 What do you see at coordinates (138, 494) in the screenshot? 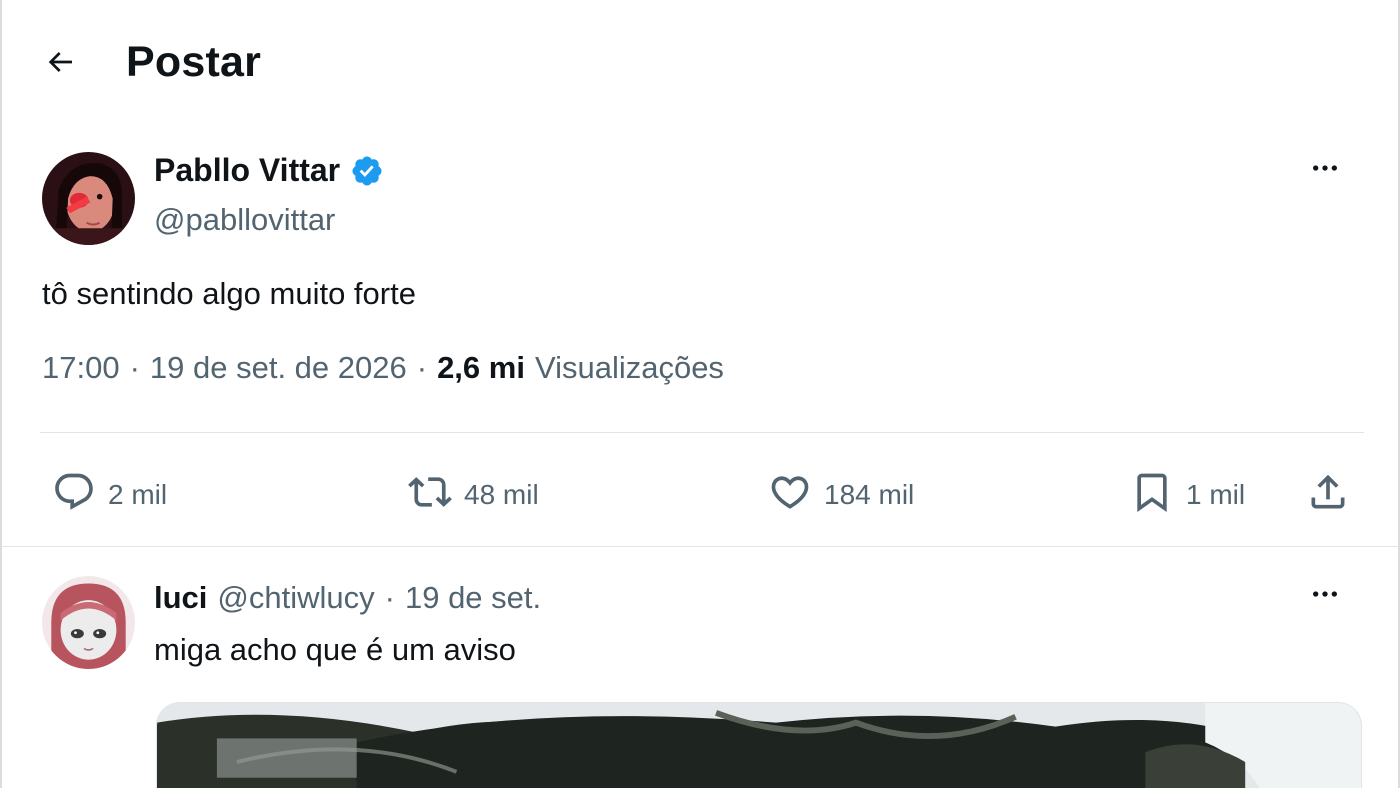
I see `reply-count: 2 mil` at bounding box center [138, 494].